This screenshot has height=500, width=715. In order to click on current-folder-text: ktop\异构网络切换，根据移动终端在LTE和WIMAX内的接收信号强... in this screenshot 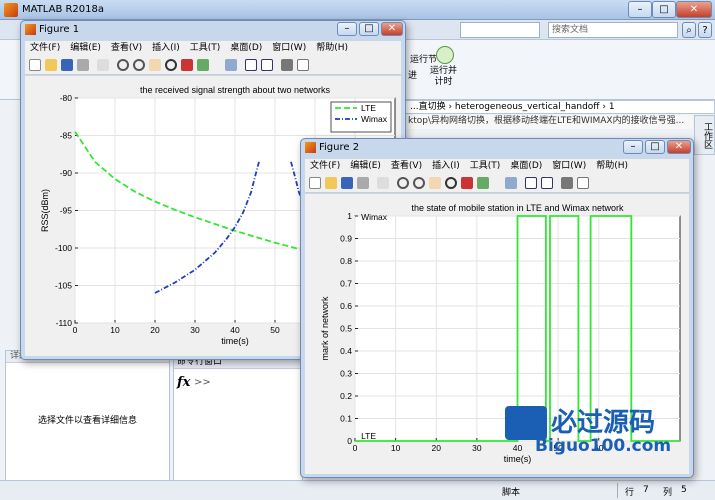, I will do `click(549, 122)`.